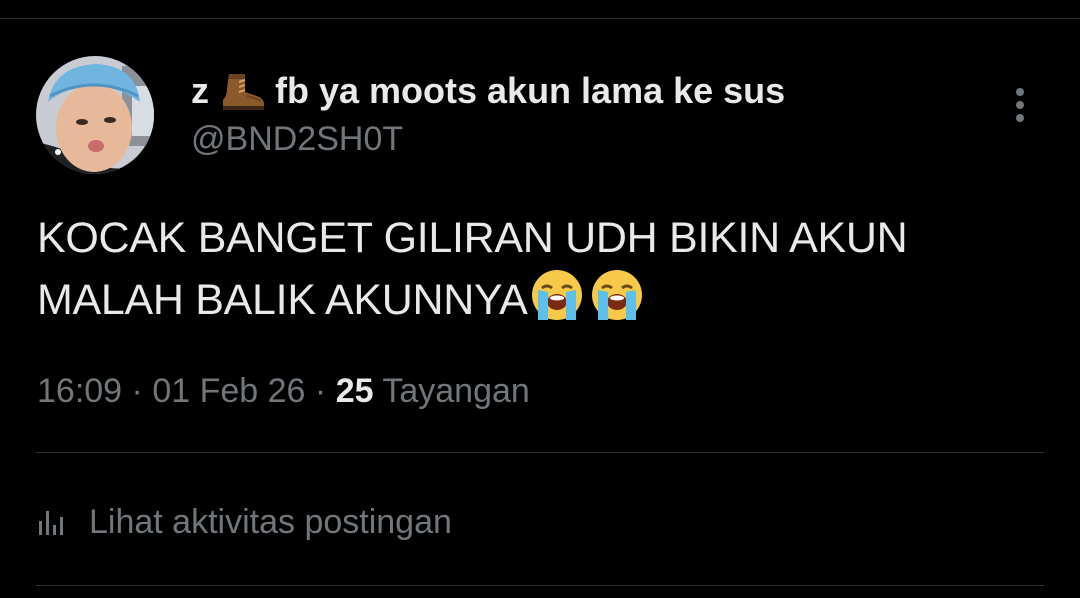 The width and height of the screenshot is (1080, 598). What do you see at coordinates (530, 90) in the screenshot?
I see `display-name-suffix: fb ya moots akun lama ke sus` at bounding box center [530, 90].